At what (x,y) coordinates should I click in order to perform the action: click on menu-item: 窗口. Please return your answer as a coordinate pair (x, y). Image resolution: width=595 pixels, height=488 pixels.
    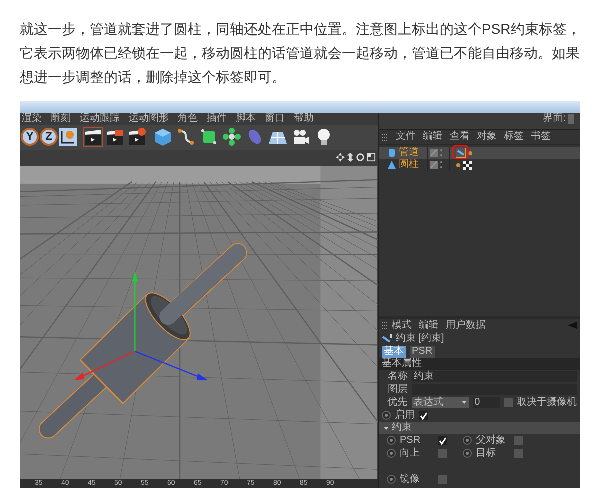
    Looking at the image, I should click on (275, 119).